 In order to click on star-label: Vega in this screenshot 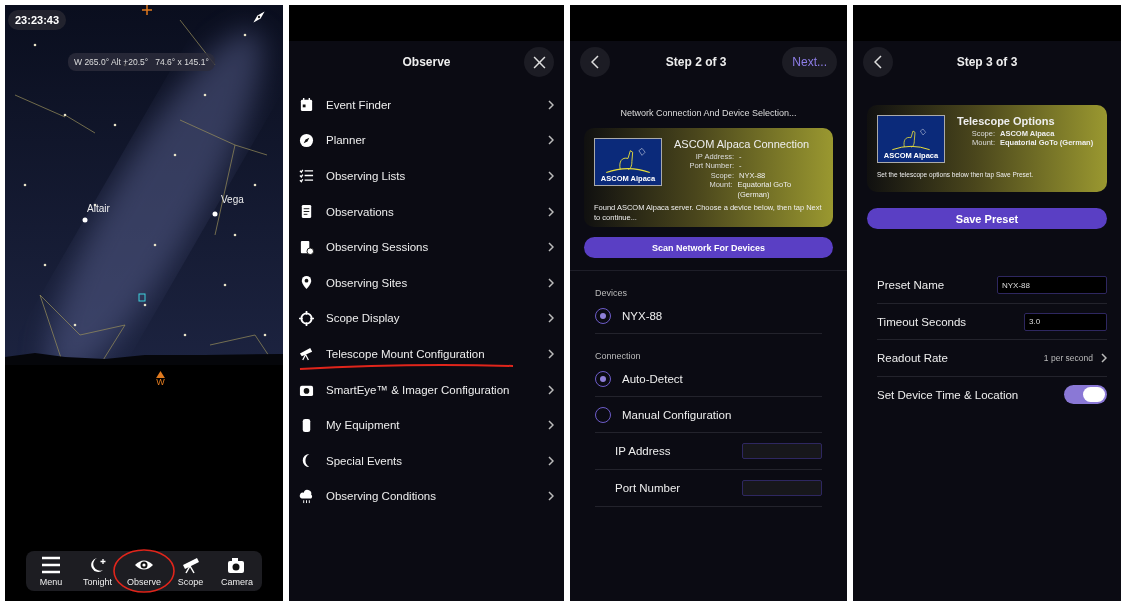, I will do `click(232, 199)`.